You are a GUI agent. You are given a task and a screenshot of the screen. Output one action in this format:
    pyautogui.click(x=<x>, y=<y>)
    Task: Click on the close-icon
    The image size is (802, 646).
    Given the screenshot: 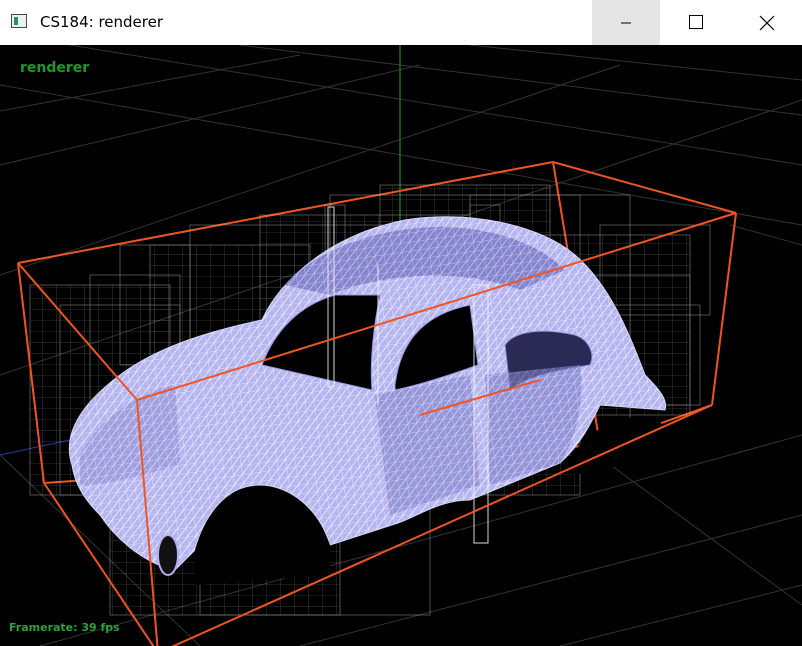 What is the action you would take?
    pyautogui.click(x=767, y=23)
    